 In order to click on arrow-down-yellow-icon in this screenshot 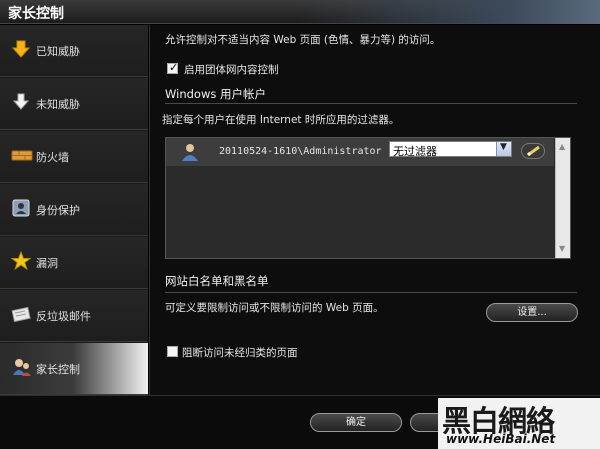, I will do `click(21, 49)`.